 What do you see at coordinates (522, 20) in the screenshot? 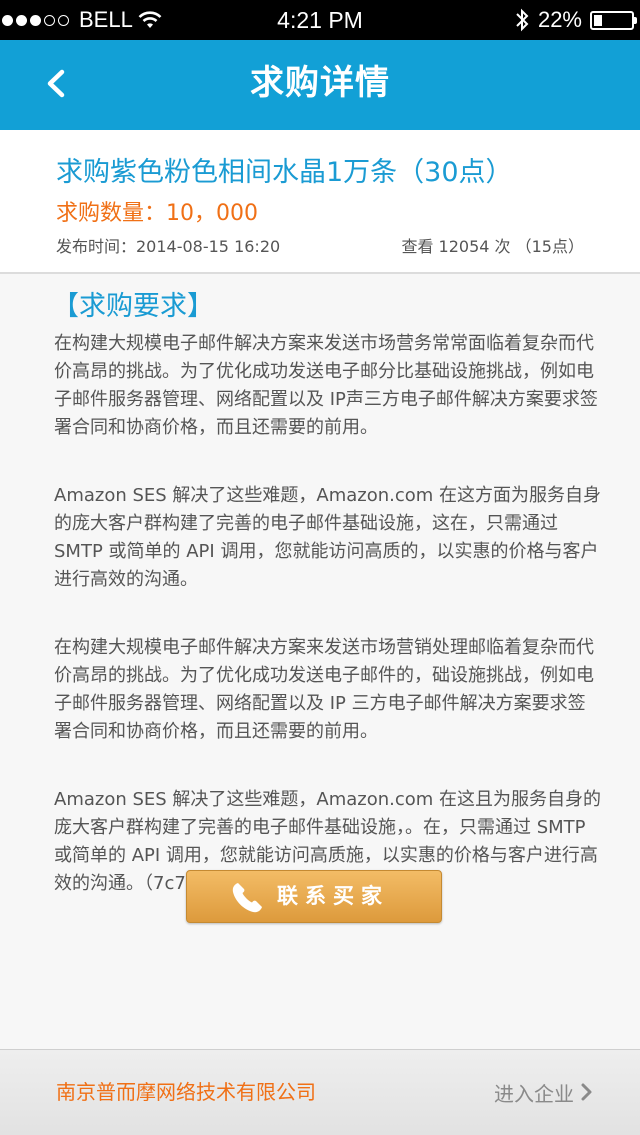
I see `bluetooth-icon` at bounding box center [522, 20].